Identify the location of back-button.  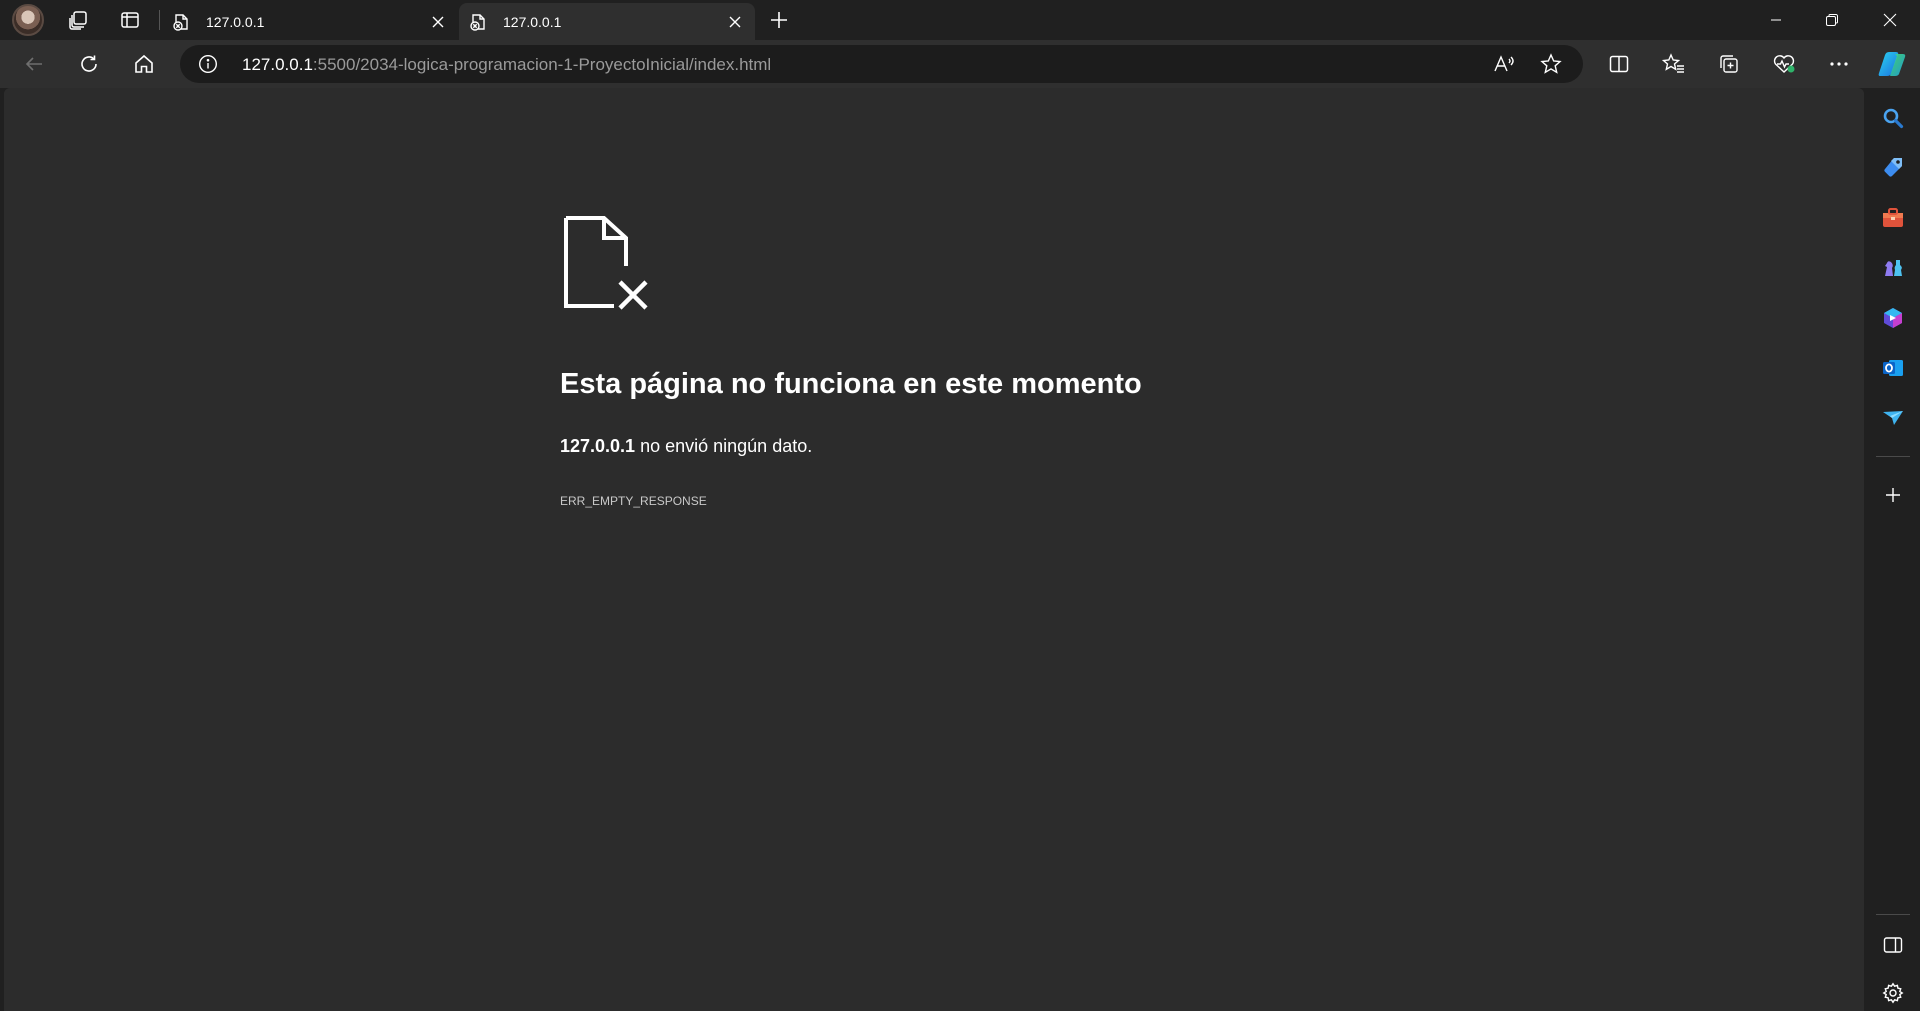
(34, 64).